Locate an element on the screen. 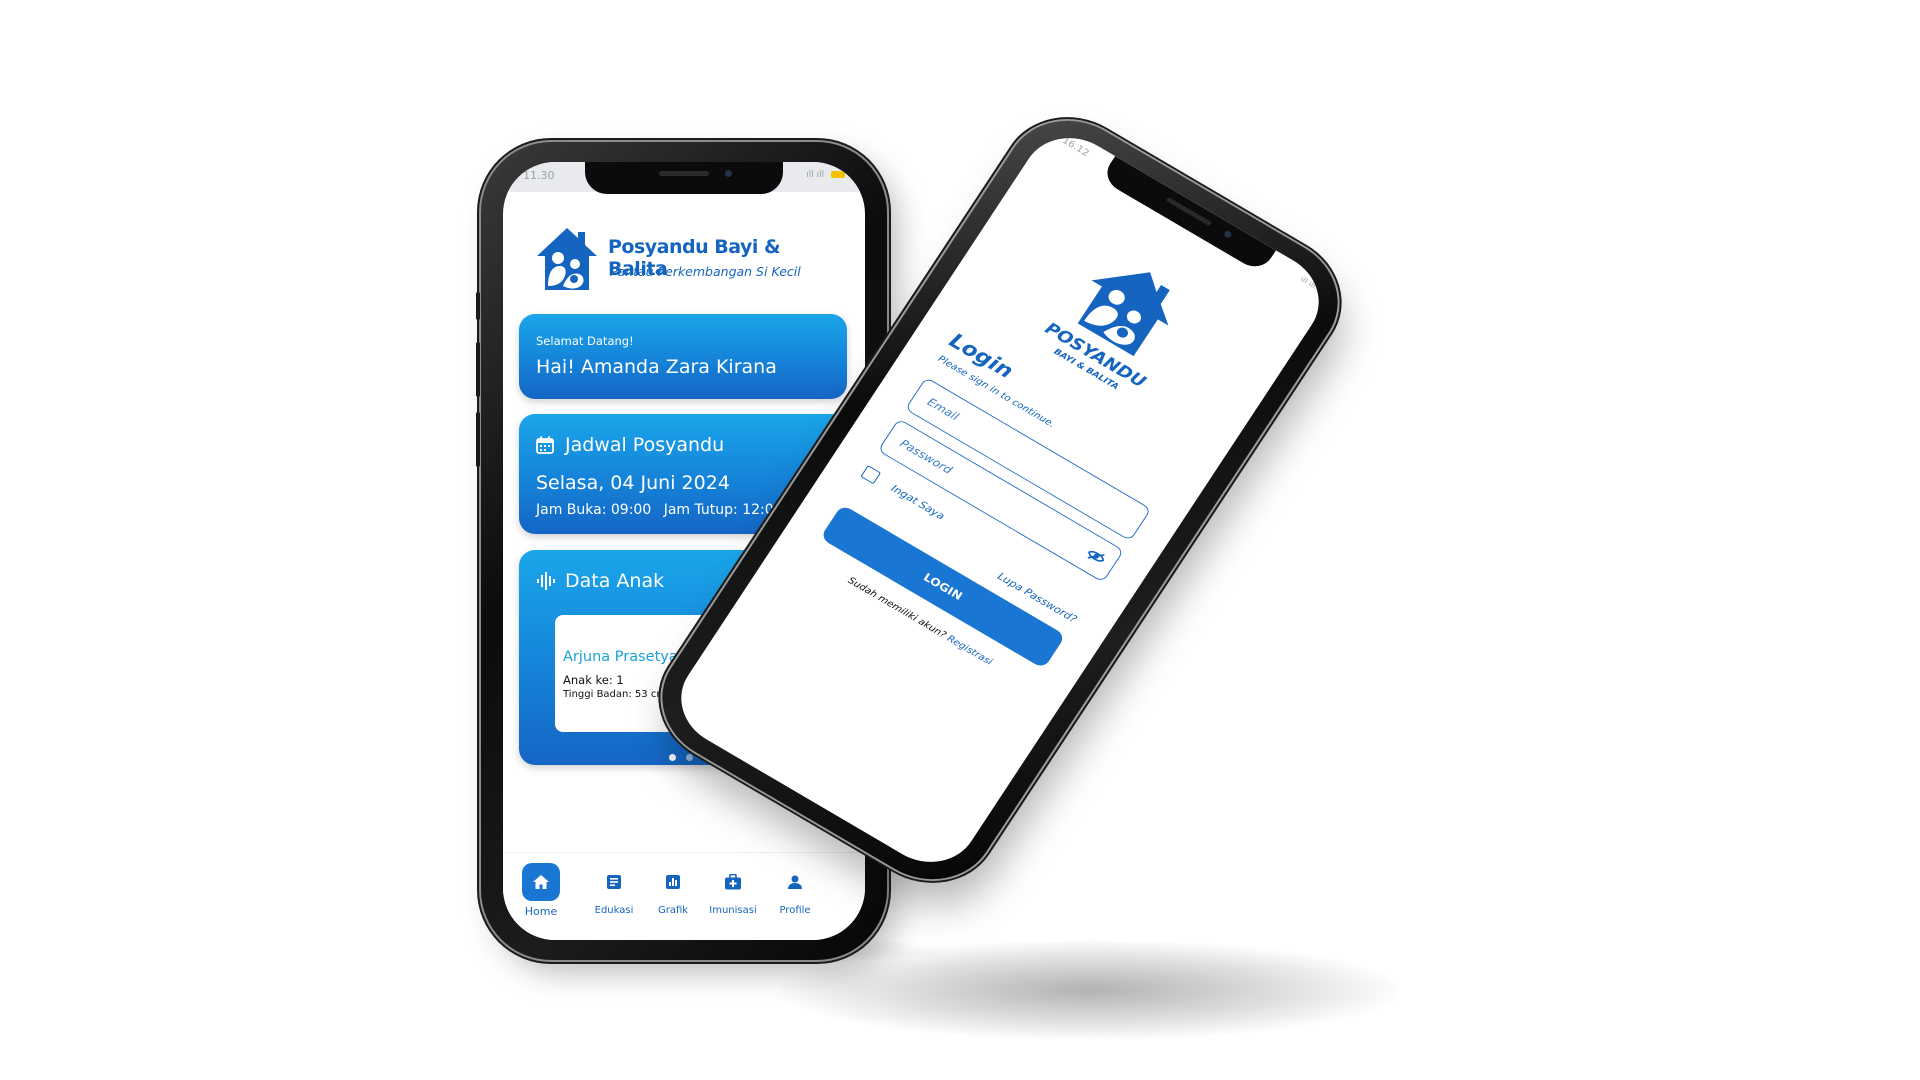 The height and width of the screenshot is (1080, 1920). battery-icon is located at coordinates (838, 174).